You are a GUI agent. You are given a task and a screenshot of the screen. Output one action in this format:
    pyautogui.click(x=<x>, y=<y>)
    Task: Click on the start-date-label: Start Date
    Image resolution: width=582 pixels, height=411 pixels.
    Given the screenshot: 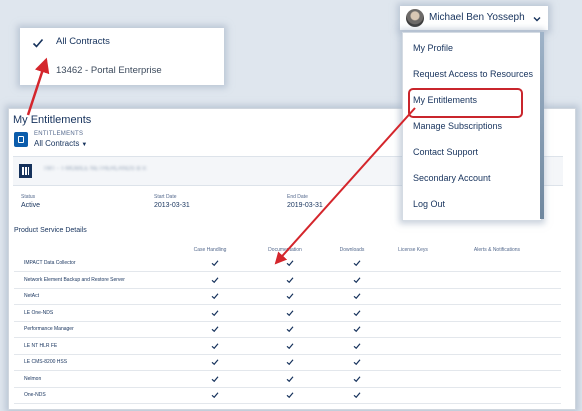 What is the action you would take?
    pyautogui.click(x=165, y=197)
    